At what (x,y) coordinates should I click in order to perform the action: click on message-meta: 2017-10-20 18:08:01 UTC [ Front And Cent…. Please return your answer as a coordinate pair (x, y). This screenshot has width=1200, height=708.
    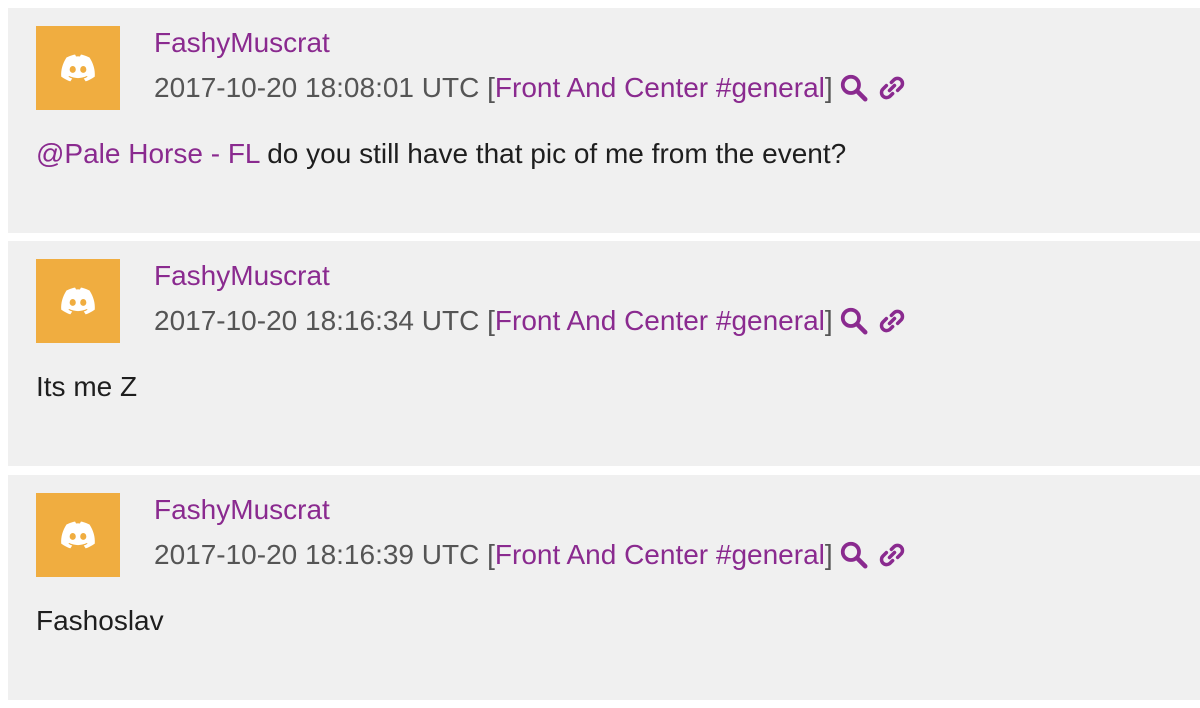
    Looking at the image, I should click on (531, 88).